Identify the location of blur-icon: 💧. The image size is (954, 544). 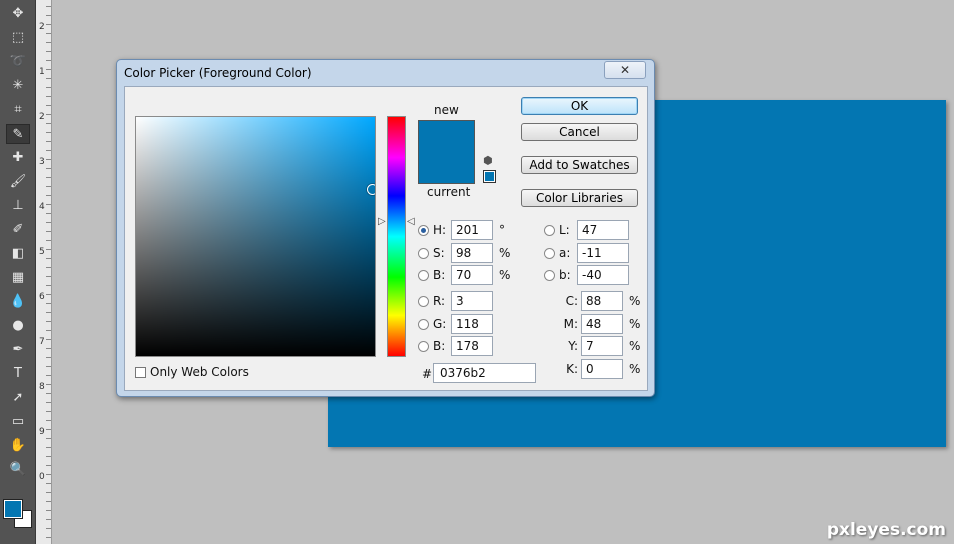
(18, 302).